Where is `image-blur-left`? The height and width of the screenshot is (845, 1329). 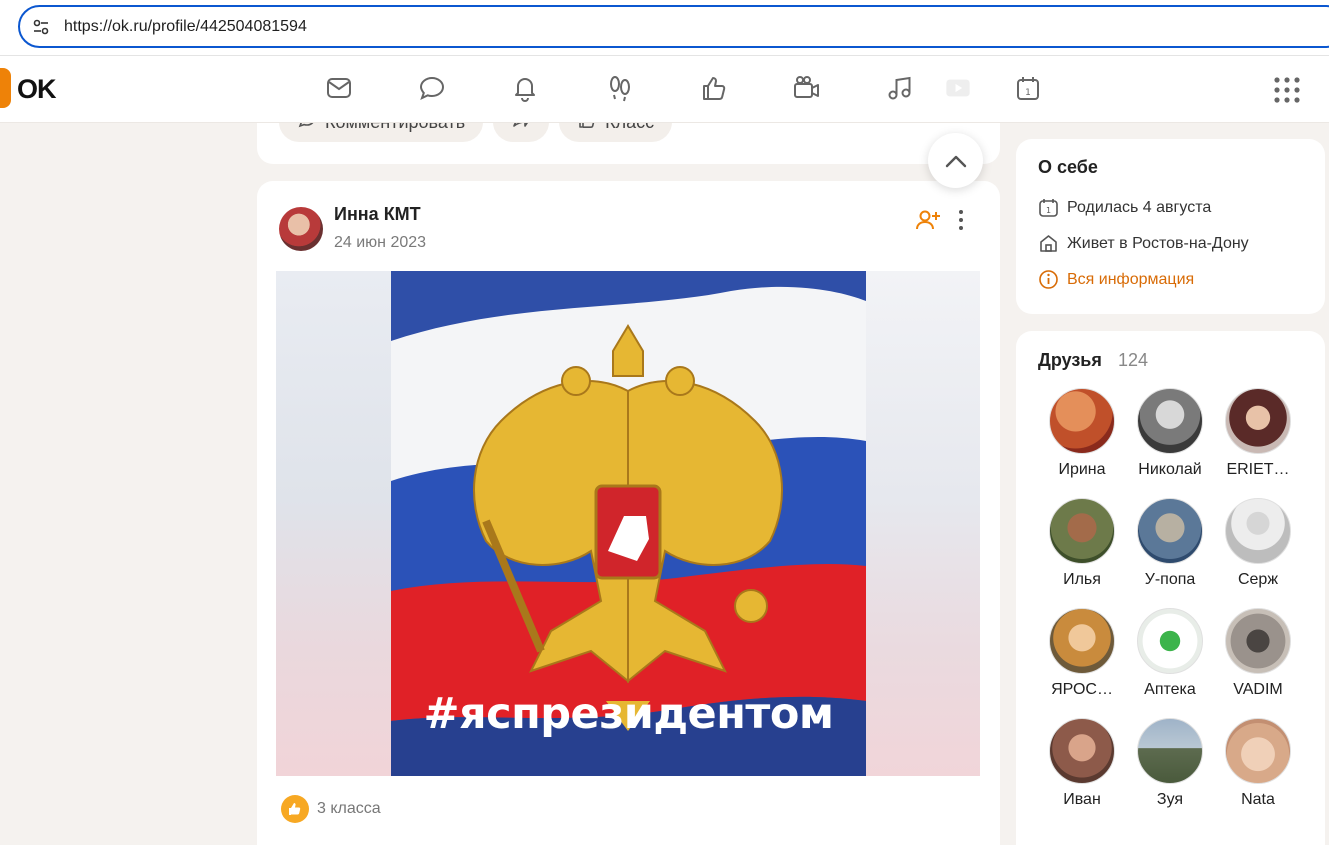
image-blur-left is located at coordinates (333, 523).